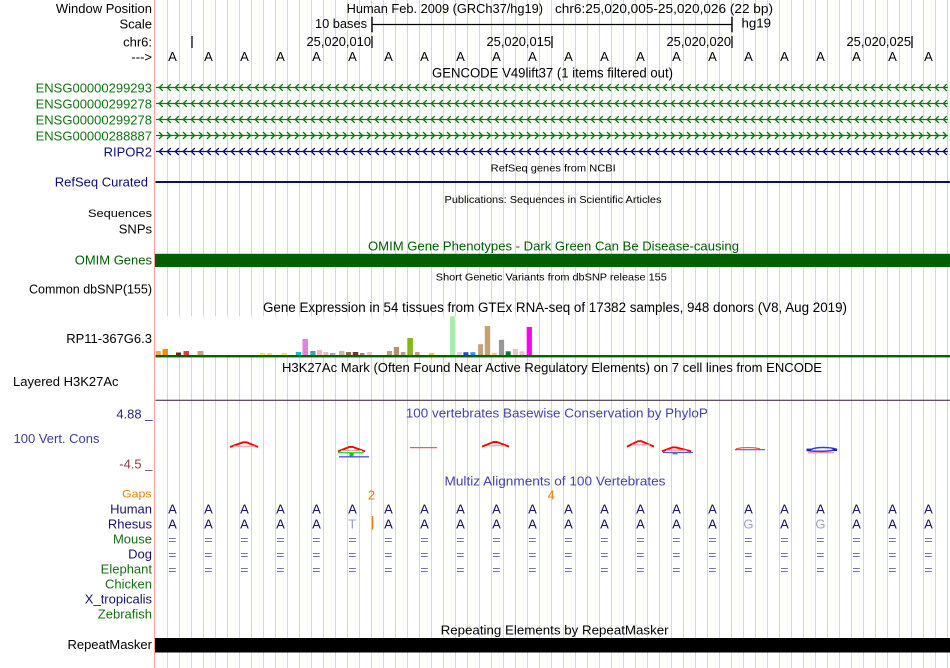 The image size is (950, 668). Describe the element at coordinates (119, 598) in the screenshot. I see `svg-text: X_tropicalis` at that location.